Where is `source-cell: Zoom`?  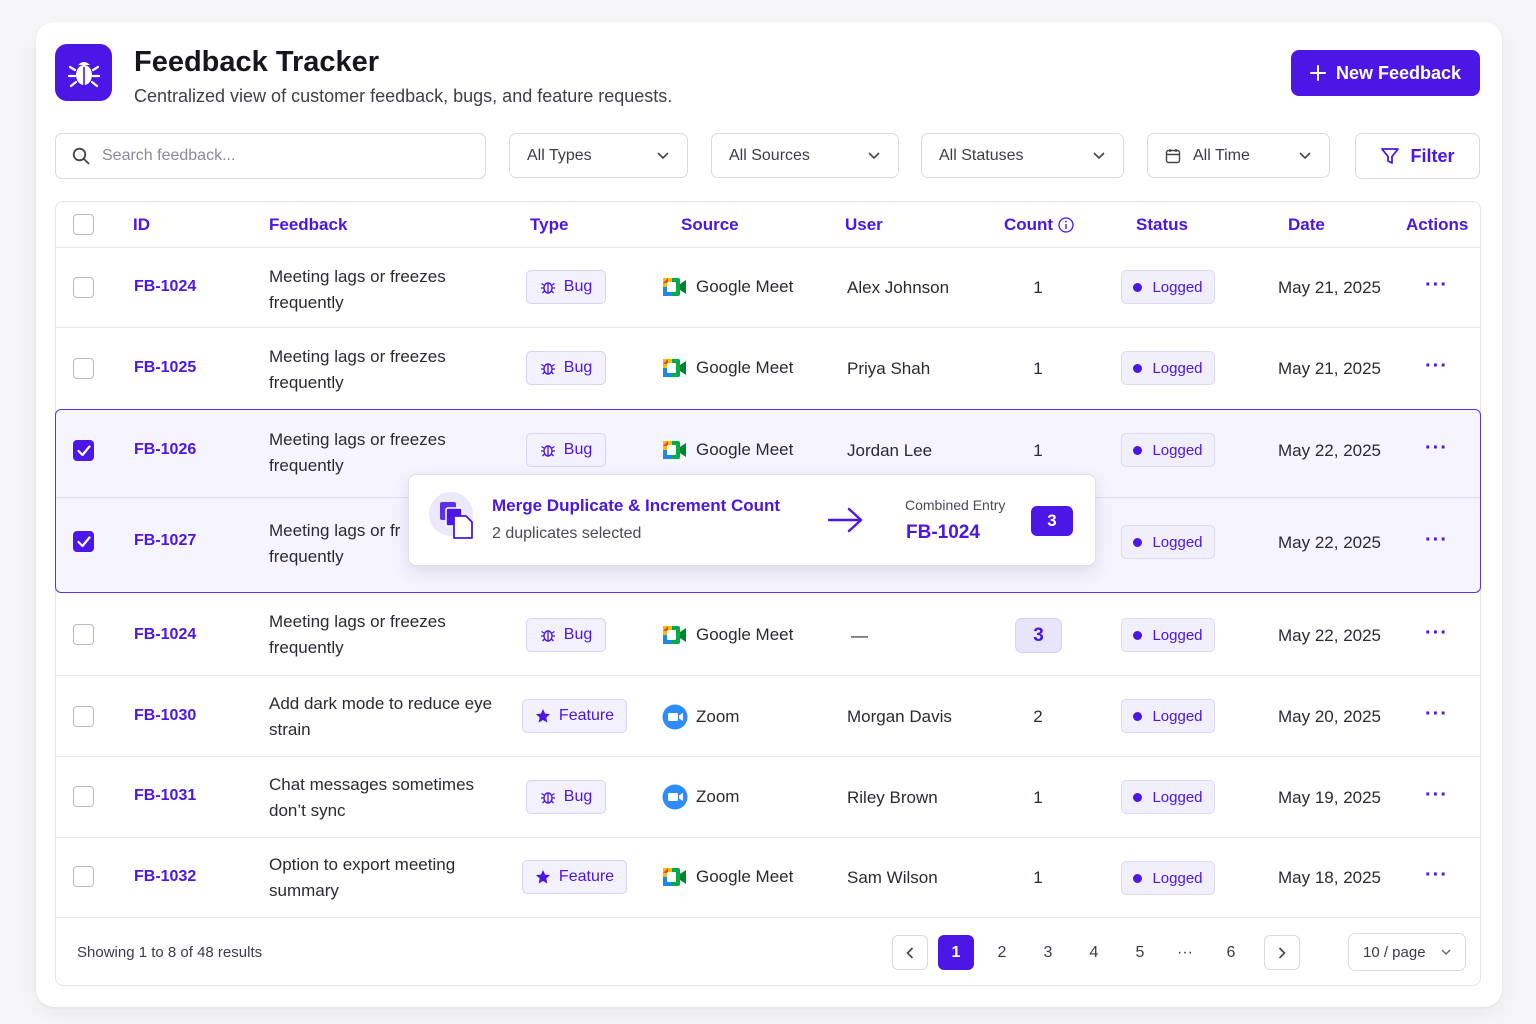
source-cell: Zoom is located at coordinates (700, 717).